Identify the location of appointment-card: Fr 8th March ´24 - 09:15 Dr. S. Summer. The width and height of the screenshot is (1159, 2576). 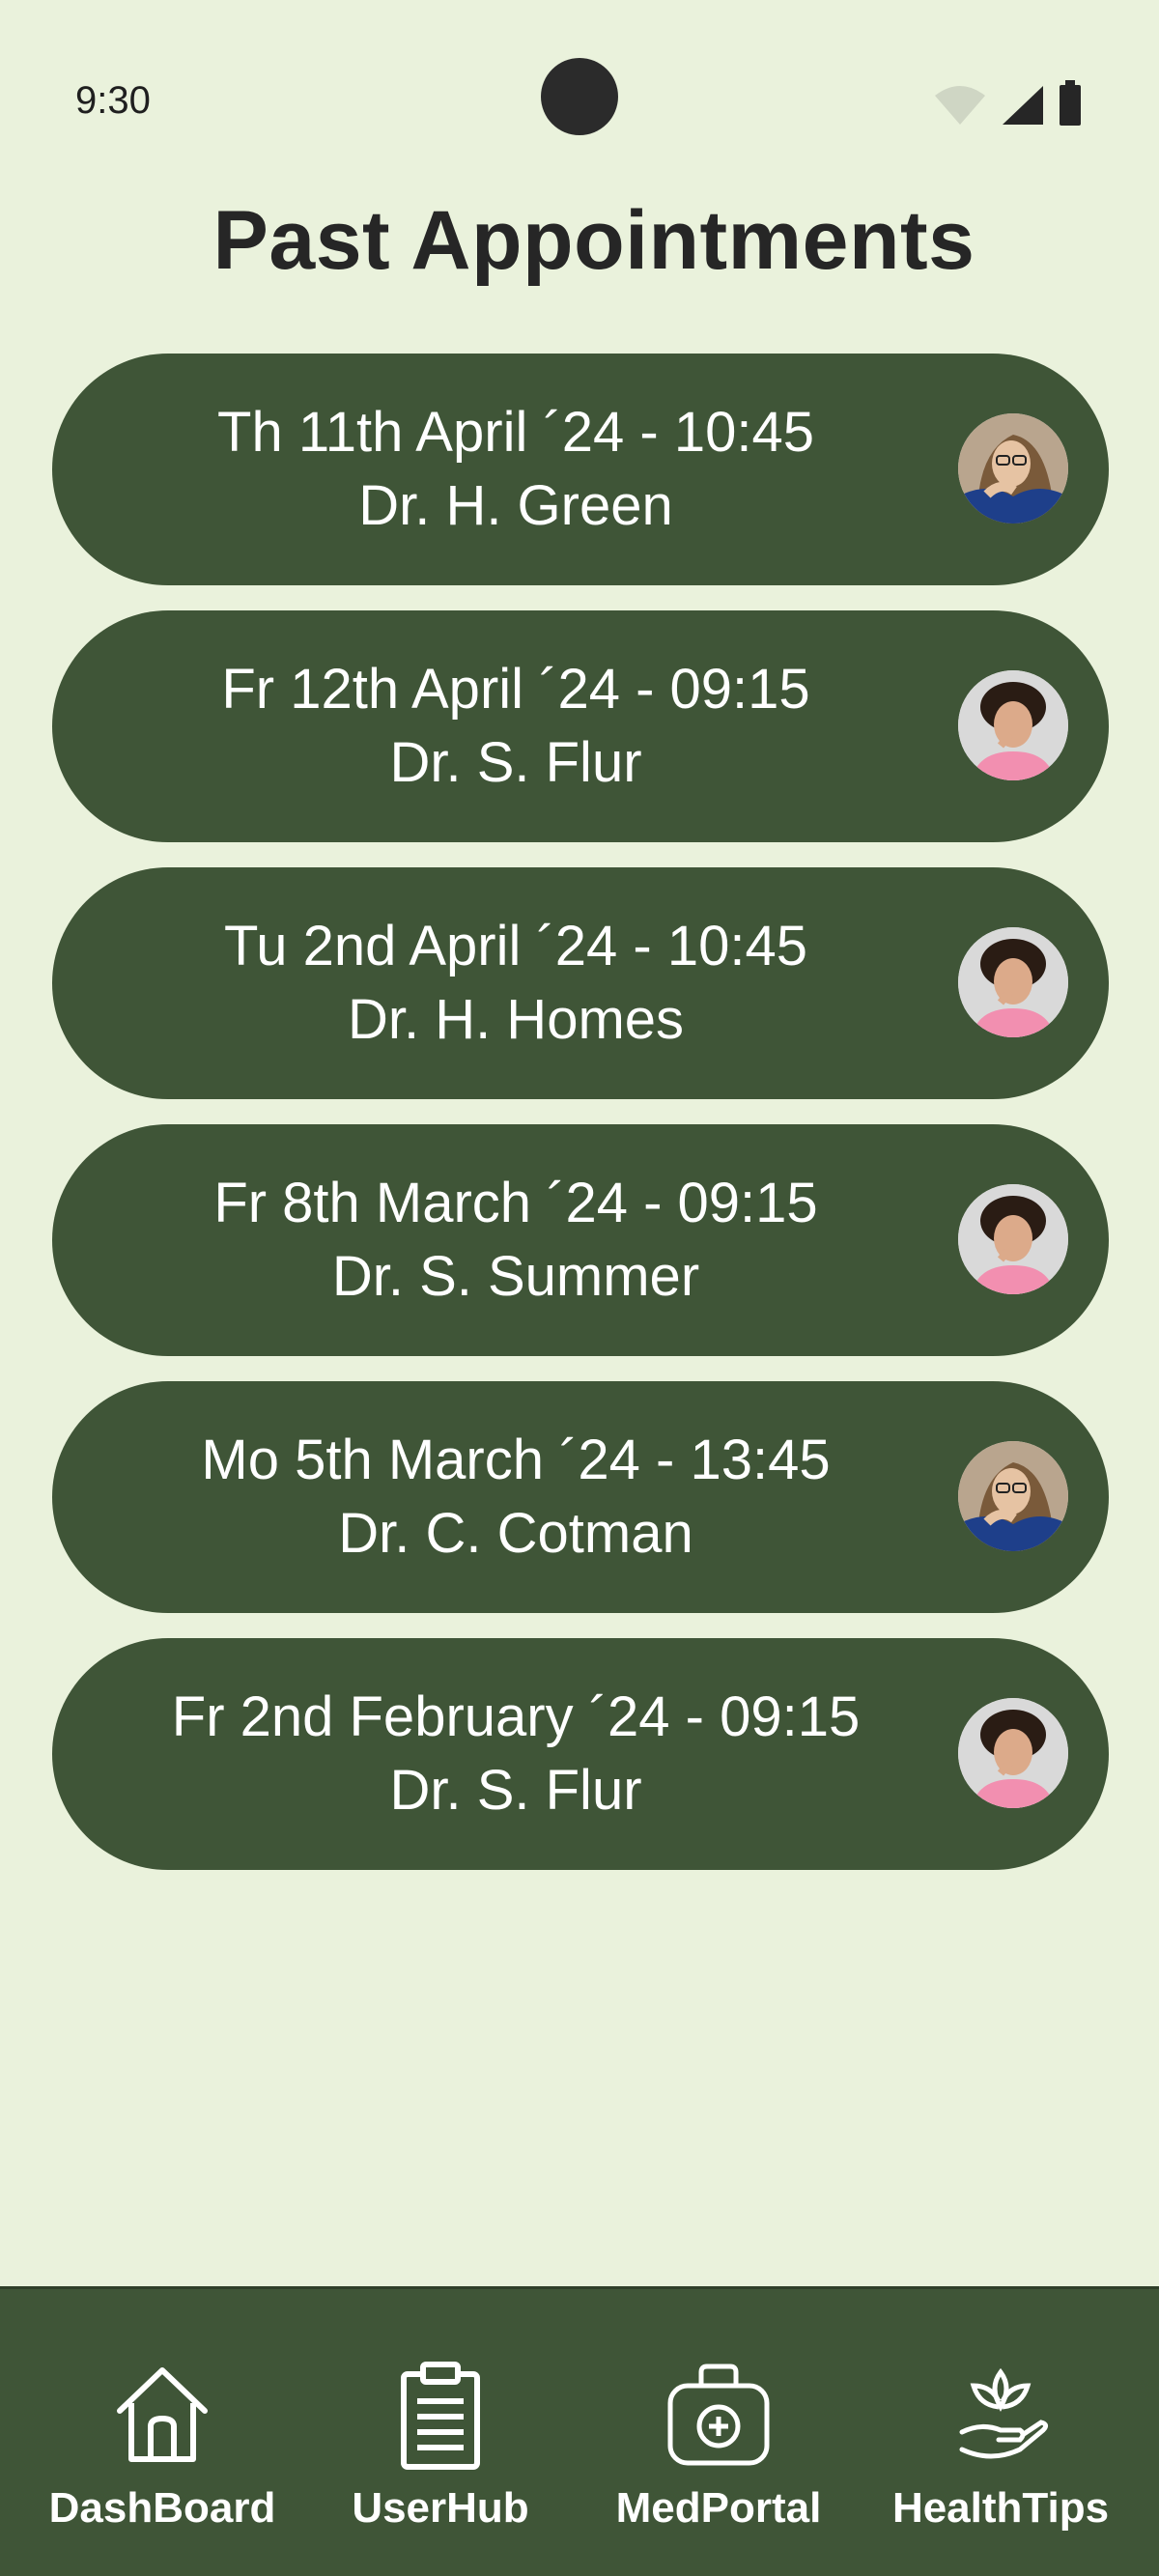
(580, 1240).